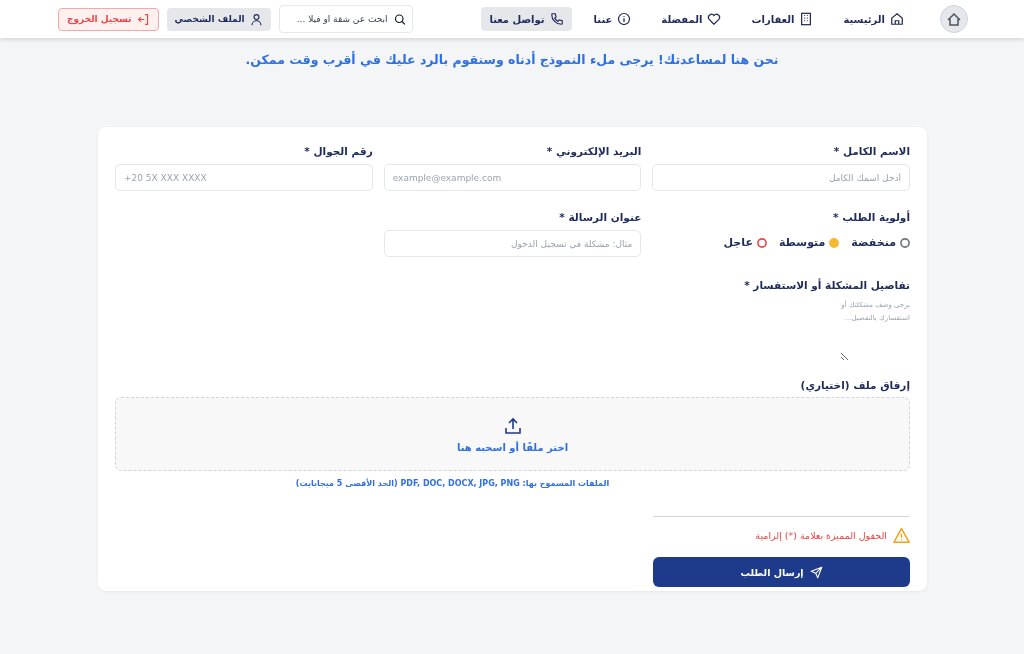 The height and width of the screenshot is (654, 1024). Describe the element at coordinates (871, 217) in the screenshot. I see `field-label: أولوية الطلب *` at that location.